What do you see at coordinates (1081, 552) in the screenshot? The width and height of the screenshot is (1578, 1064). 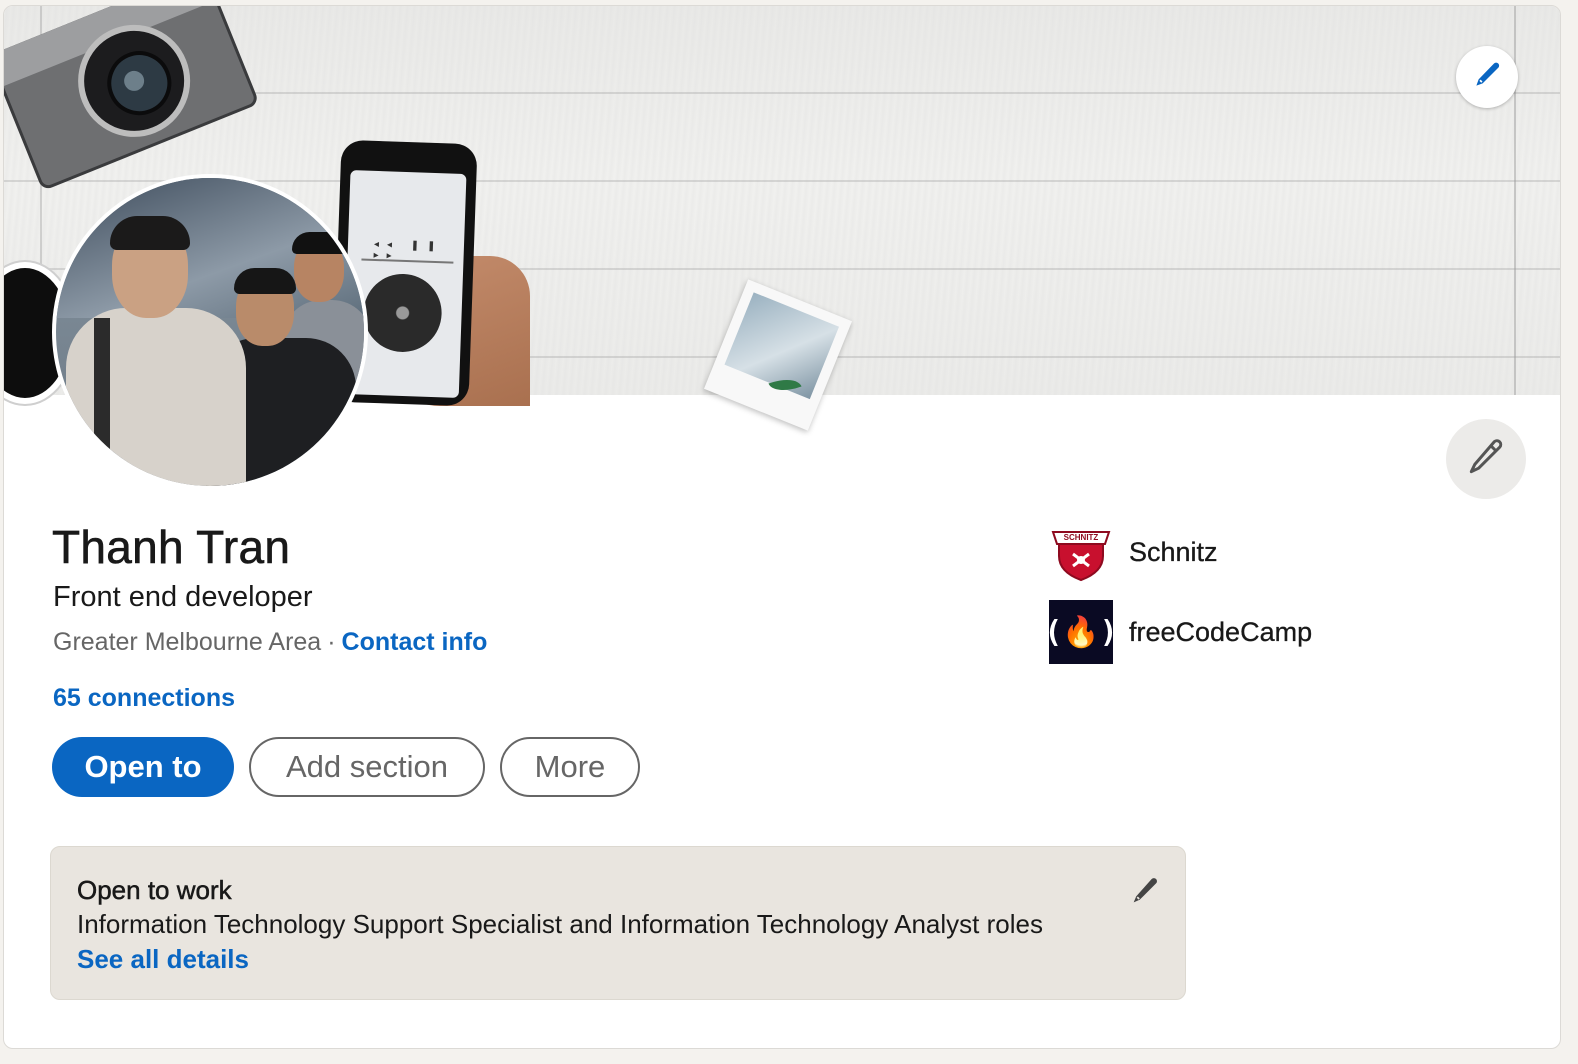 I see `schnitz-logo: SCHNITZ` at bounding box center [1081, 552].